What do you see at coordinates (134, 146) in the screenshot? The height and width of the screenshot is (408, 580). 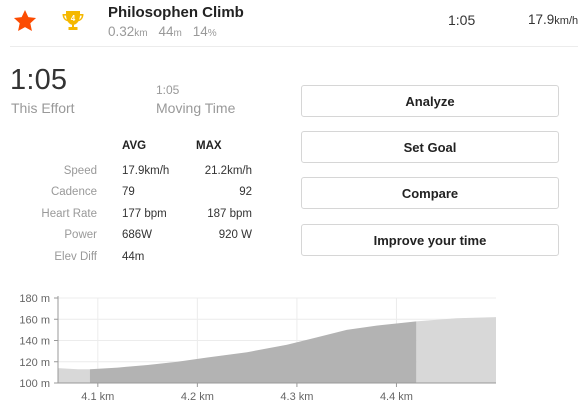 I see `avg-header: AVG` at bounding box center [134, 146].